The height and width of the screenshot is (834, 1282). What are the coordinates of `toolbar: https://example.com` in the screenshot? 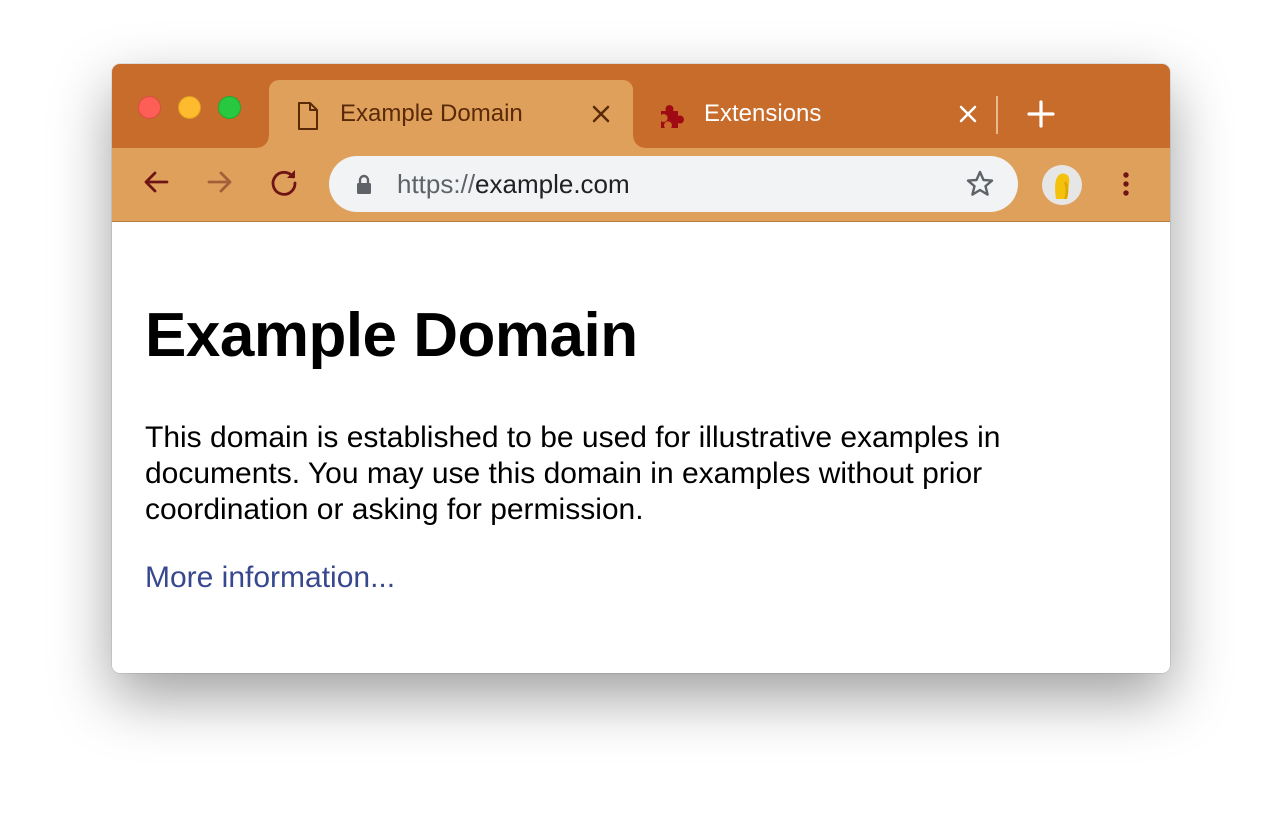 It's located at (641, 185).